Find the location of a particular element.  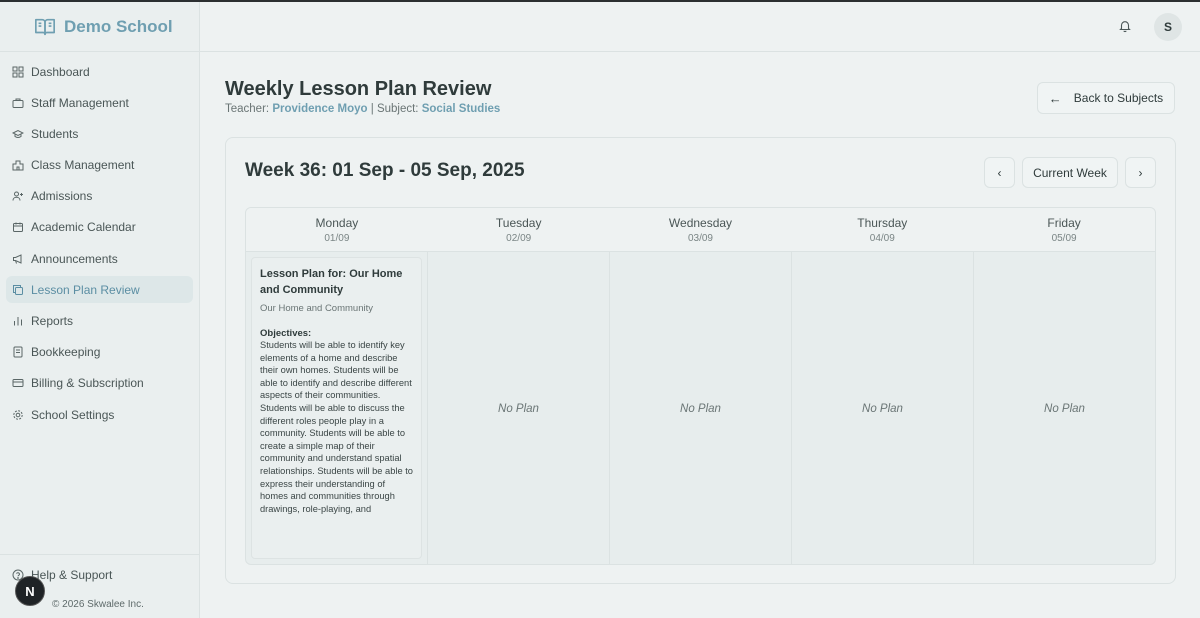

brand: Demo School is located at coordinates (99, 27).